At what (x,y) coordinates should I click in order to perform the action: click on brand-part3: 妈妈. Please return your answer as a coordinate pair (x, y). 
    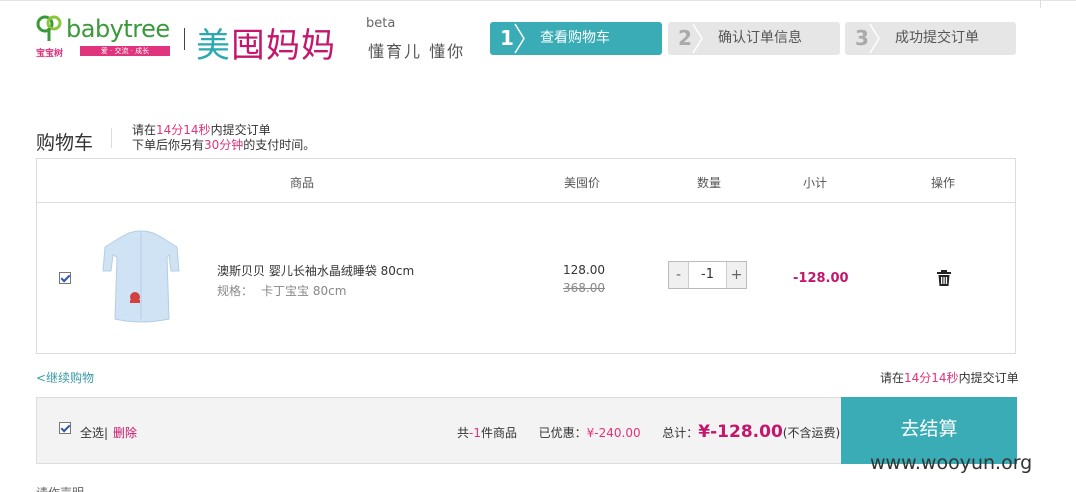
    Looking at the image, I should click on (301, 46).